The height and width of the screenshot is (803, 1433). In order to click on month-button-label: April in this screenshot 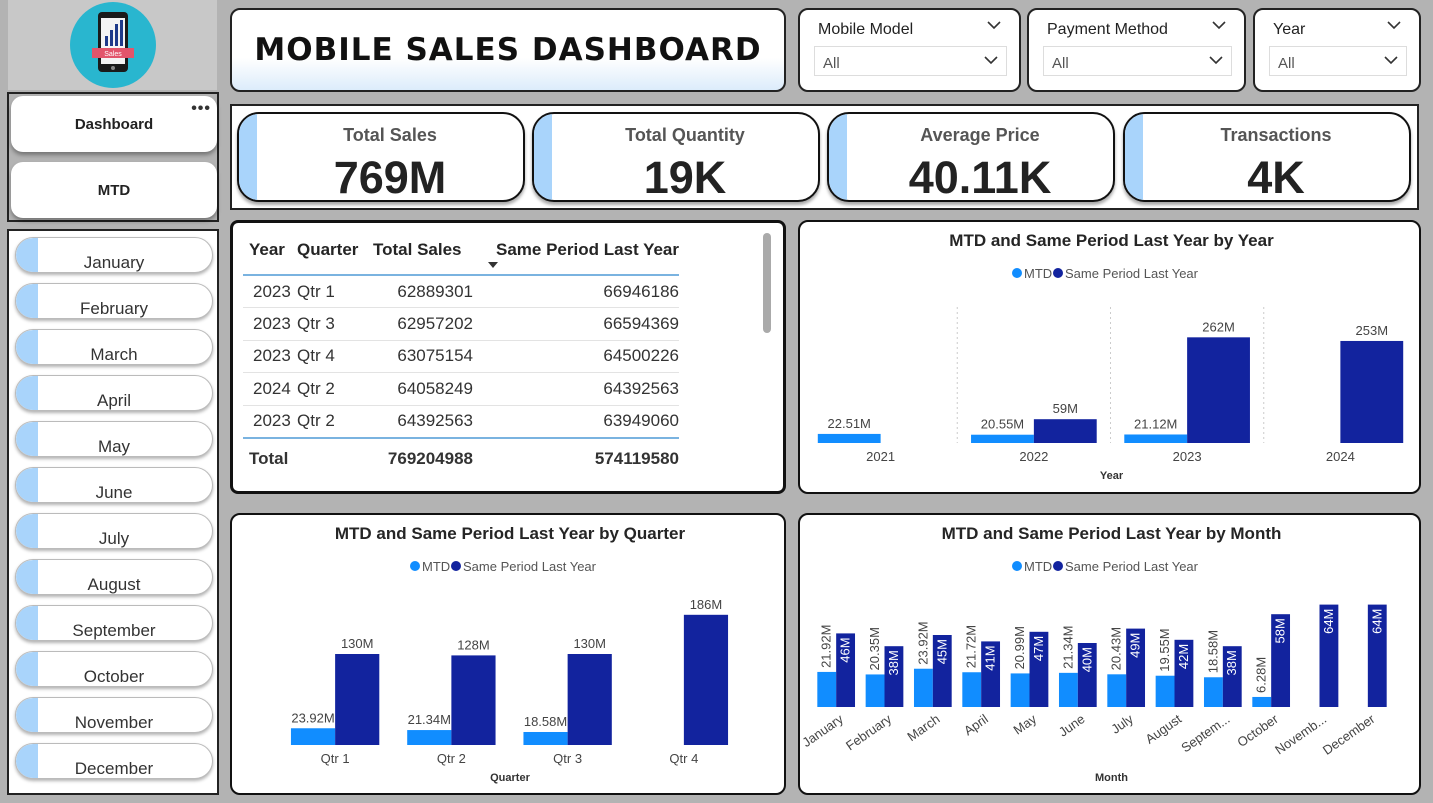, I will do `click(113, 400)`.